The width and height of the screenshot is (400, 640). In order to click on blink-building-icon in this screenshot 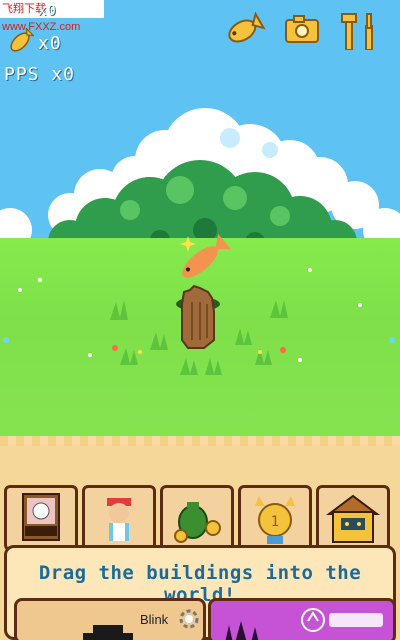, I will do `click(108, 632)`.